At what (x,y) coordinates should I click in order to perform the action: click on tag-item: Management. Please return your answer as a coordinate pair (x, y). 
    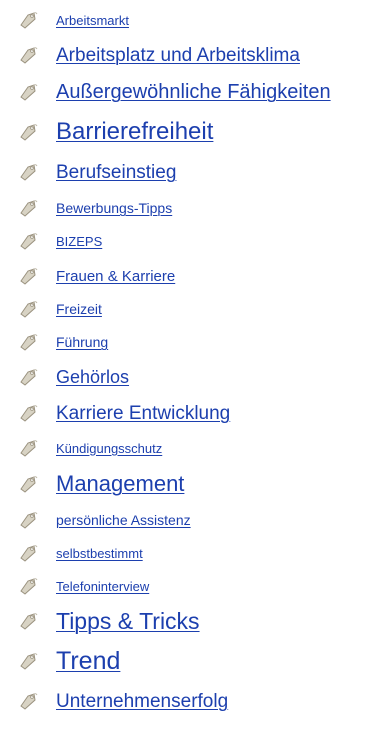
    Looking at the image, I should click on (101, 484).